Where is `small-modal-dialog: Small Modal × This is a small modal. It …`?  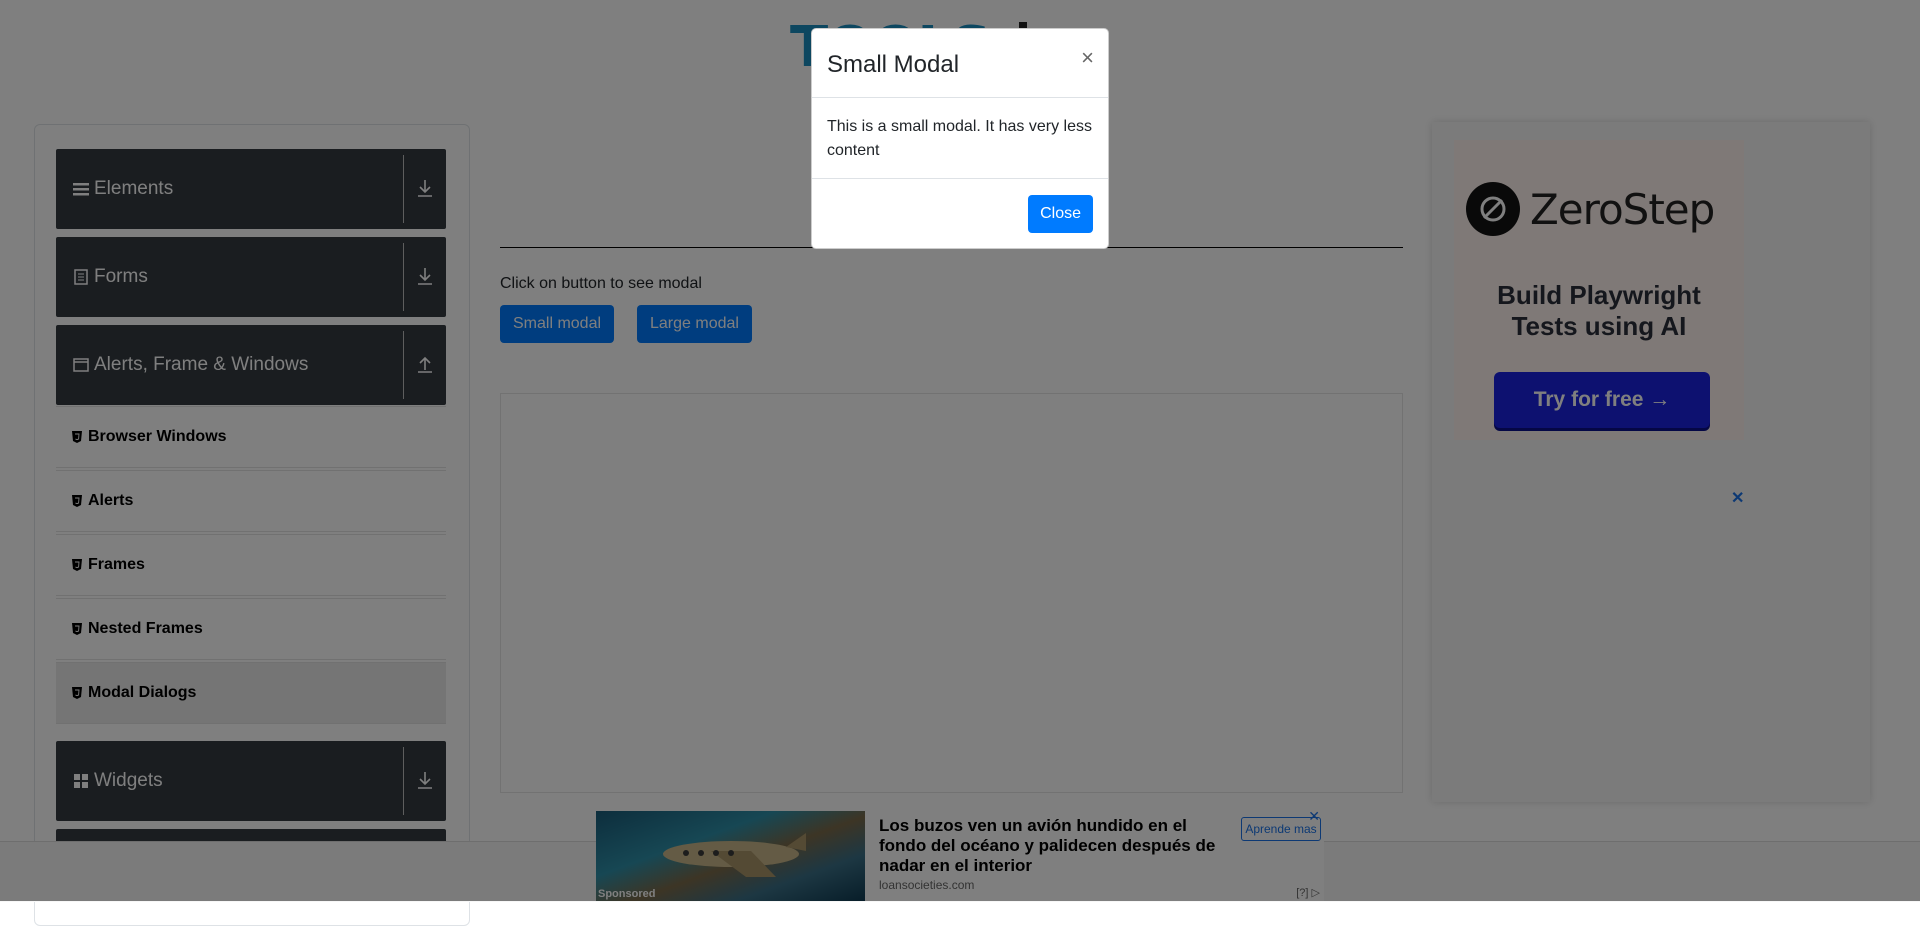
small-modal-dialog: Small Modal × This is a small modal. It … is located at coordinates (960, 138).